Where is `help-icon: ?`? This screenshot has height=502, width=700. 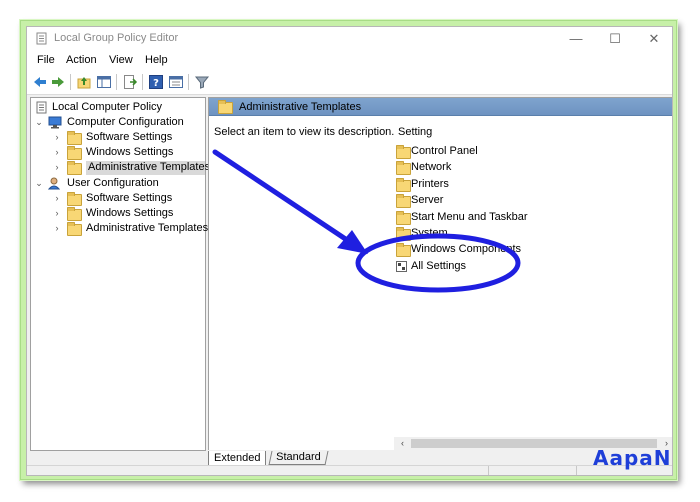 help-icon: ? is located at coordinates (156, 82).